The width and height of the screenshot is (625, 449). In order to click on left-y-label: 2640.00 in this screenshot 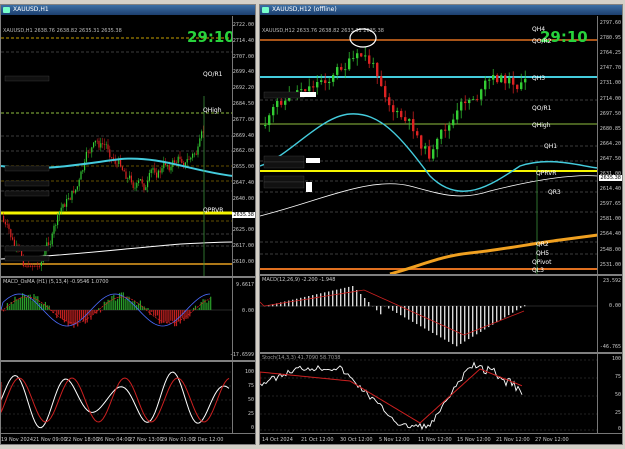, I will do `click(243, 198)`.